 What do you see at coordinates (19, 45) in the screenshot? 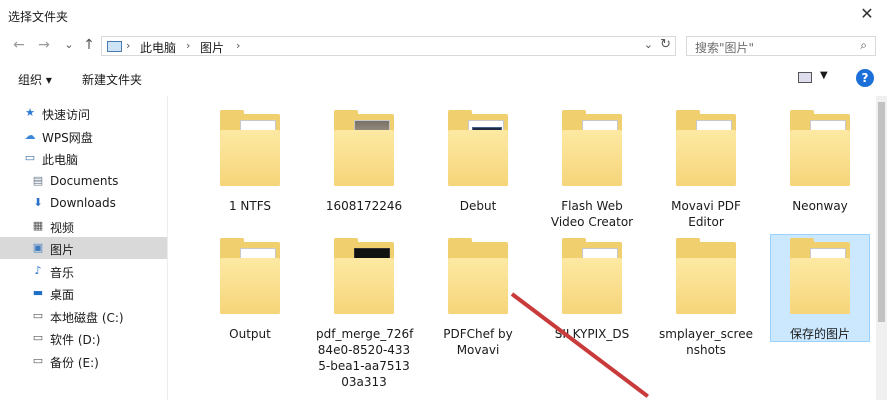
I see `back-icon: ←` at bounding box center [19, 45].